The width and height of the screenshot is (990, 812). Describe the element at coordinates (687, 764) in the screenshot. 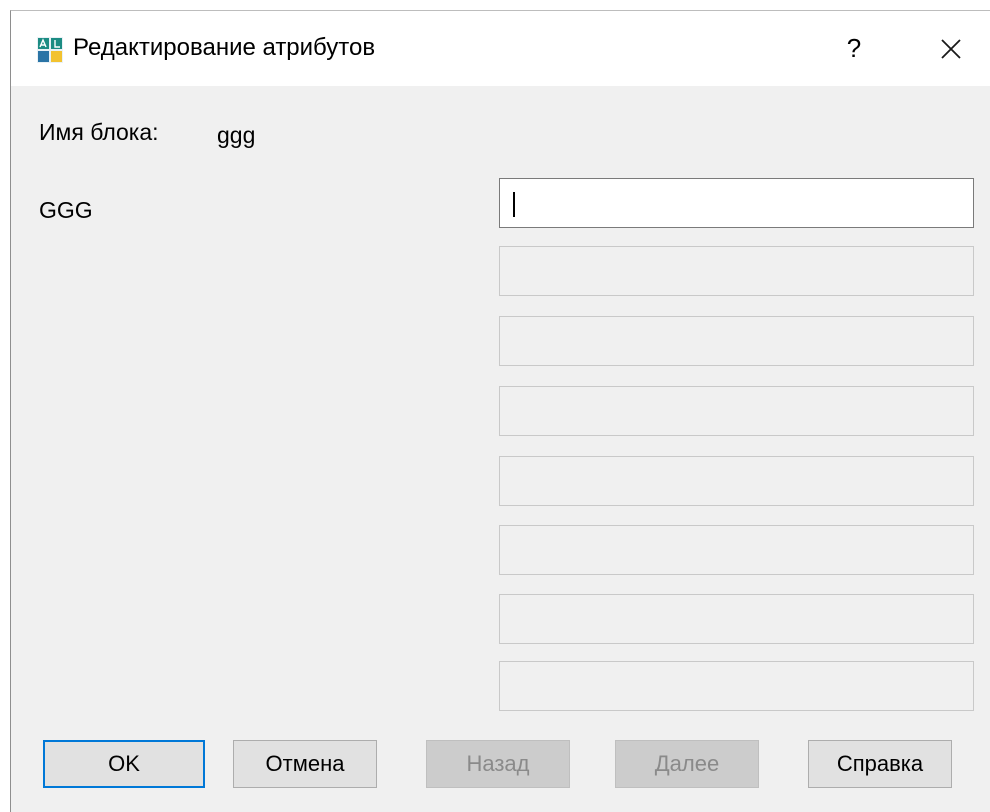

I see `next-button: Далее` at that location.